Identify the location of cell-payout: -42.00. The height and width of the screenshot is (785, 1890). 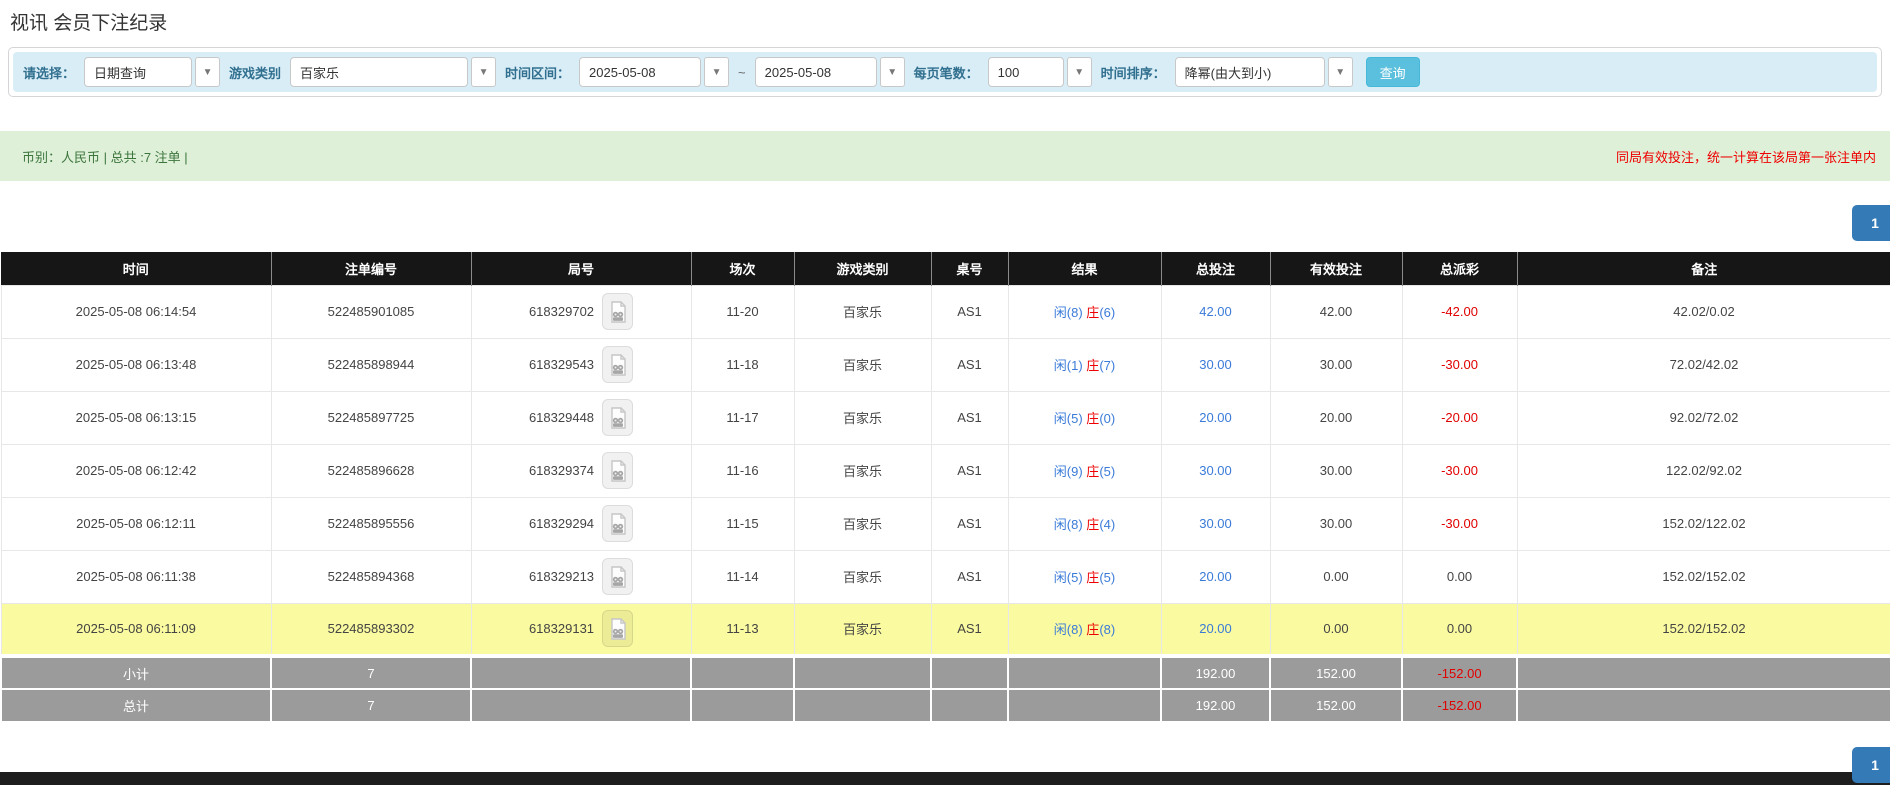
(1459, 311).